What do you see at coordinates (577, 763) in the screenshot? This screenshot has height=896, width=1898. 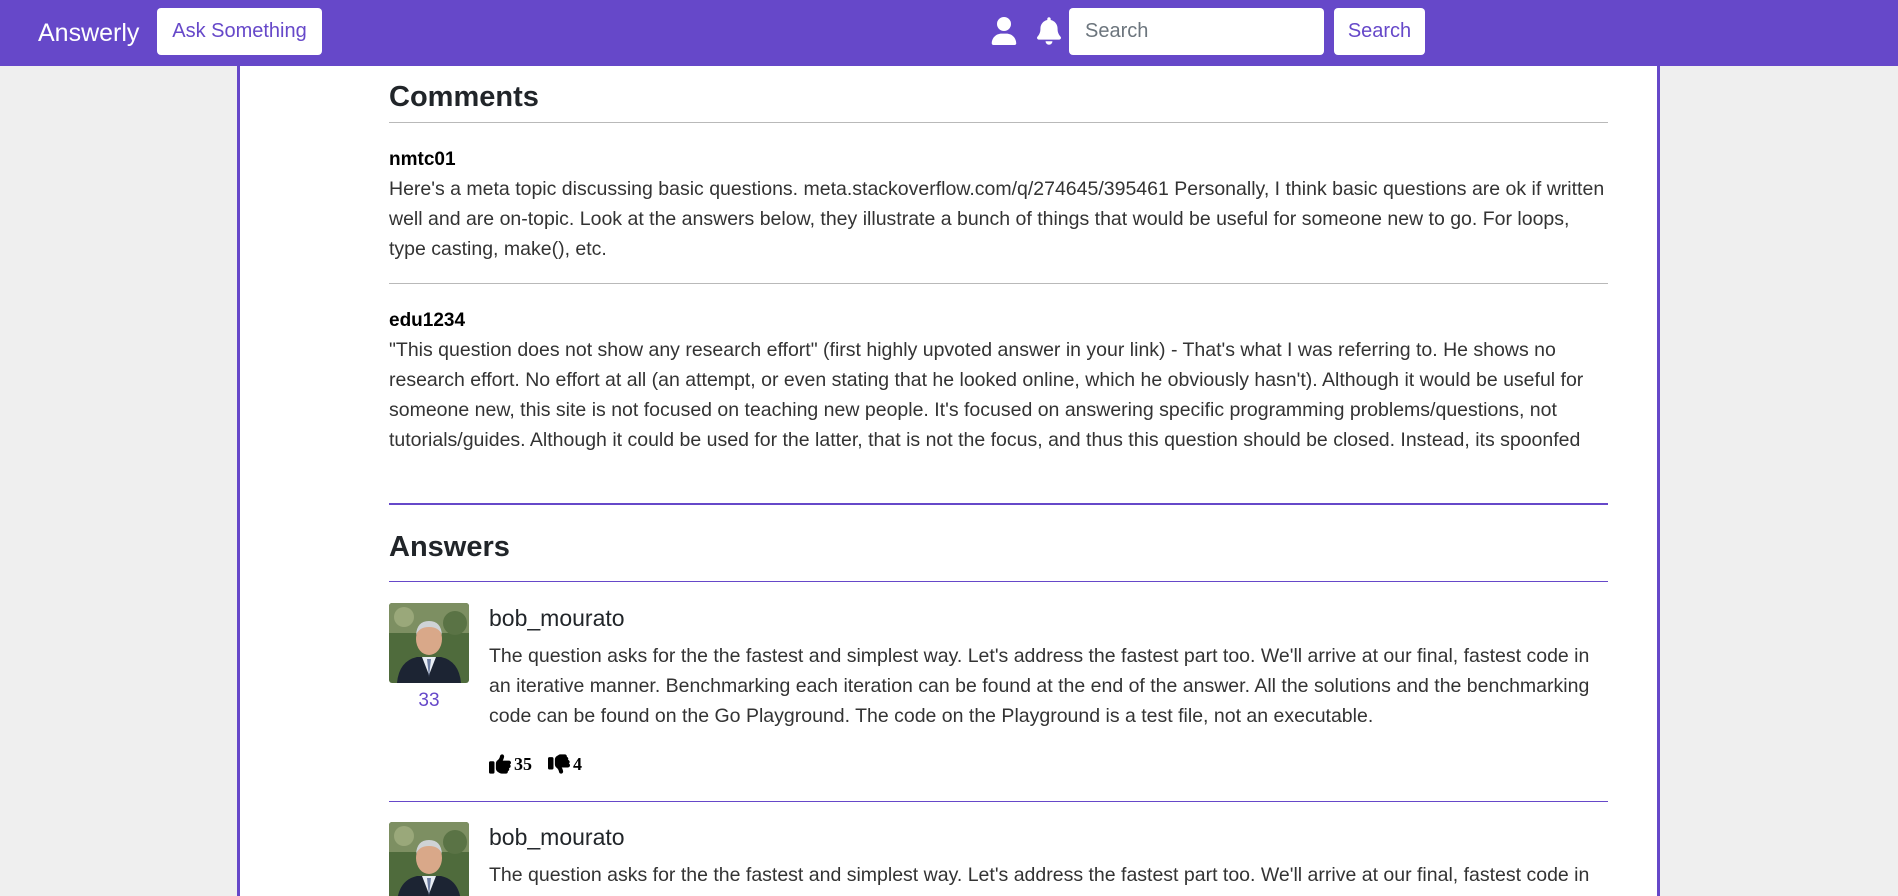 I see `downvote-count: 4` at bounding box center [577, 763].